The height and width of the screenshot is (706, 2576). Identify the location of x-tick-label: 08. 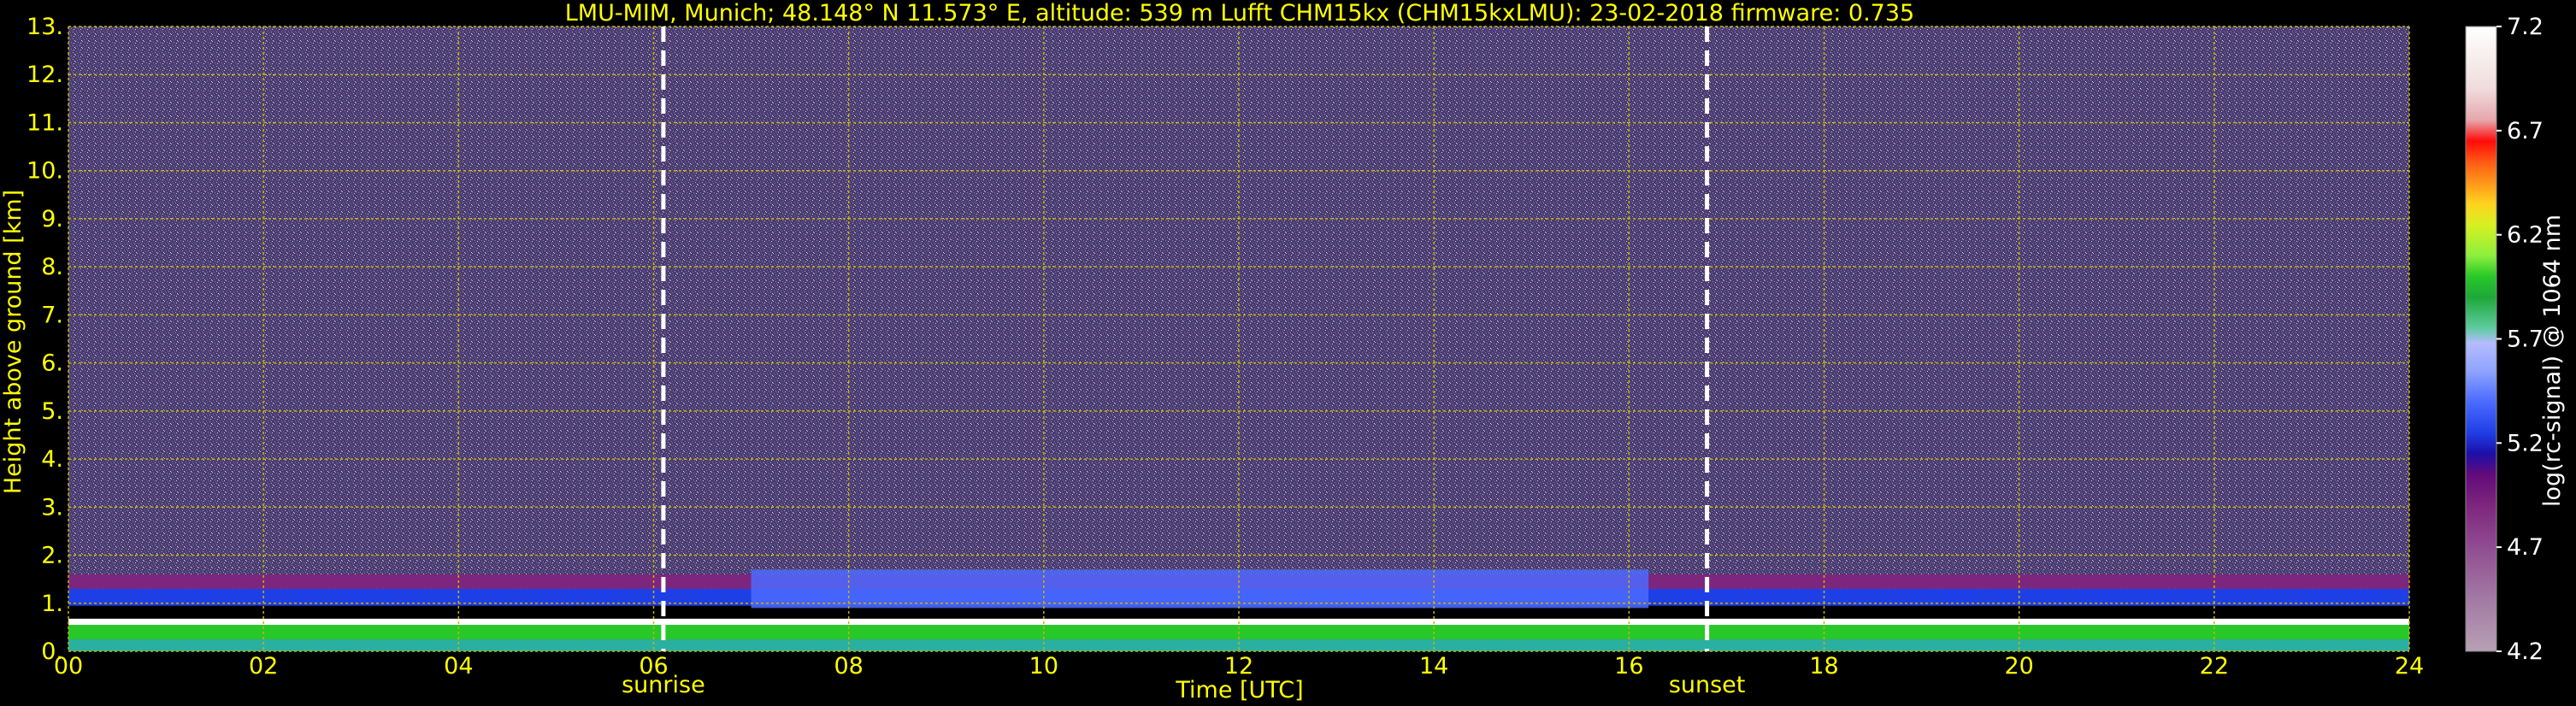
(848, 666).